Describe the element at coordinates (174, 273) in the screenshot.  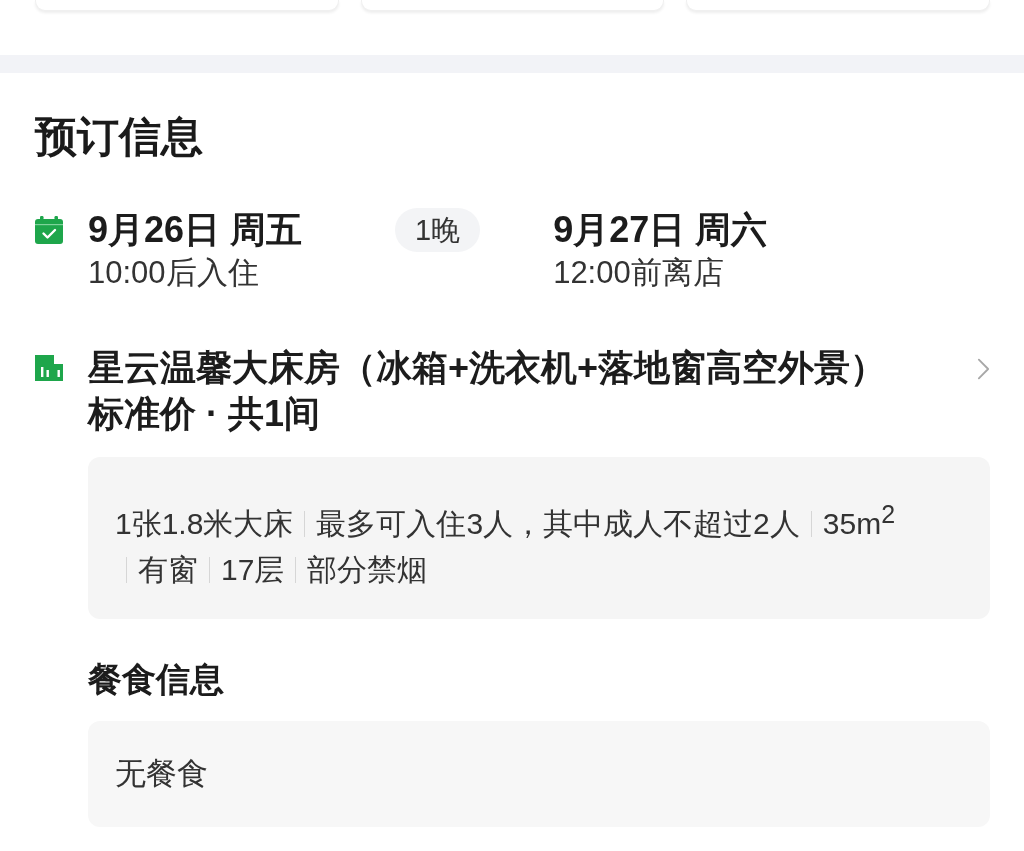
I see `check-in-time: 10:00后入住` at that location.